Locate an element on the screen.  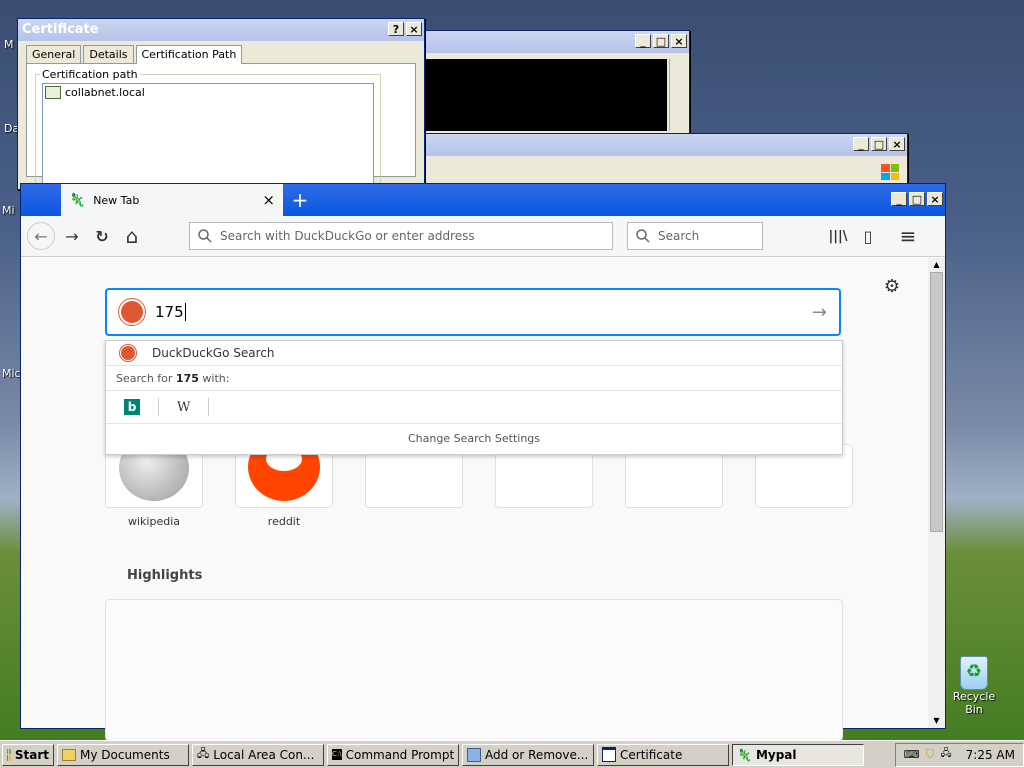
sidebar-button: ▯ is located at coordinates (868, 236).